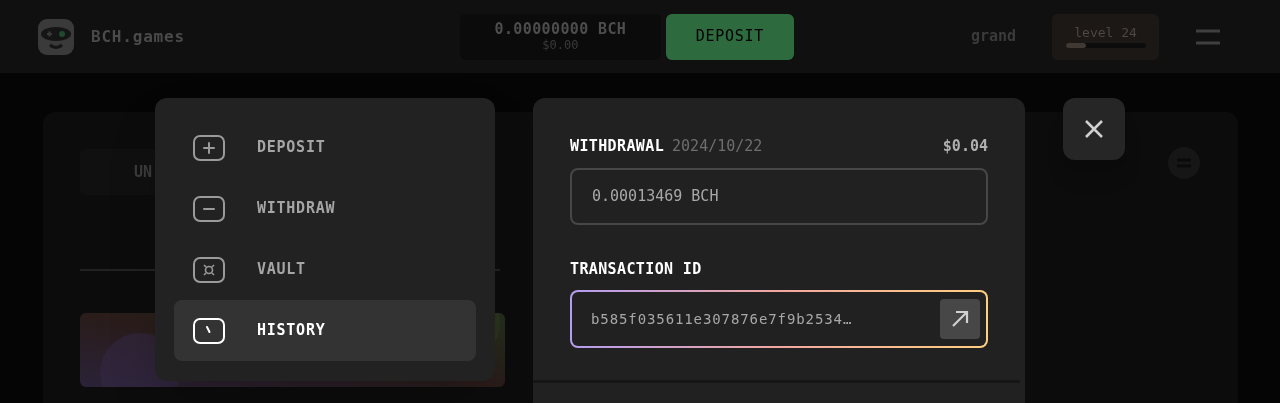 The height and width of the screenshot is (403, 1280). Describe the element at coordinates (325, 208) in the screenshot. I see `menu-item: WITHDRAW` at that location.